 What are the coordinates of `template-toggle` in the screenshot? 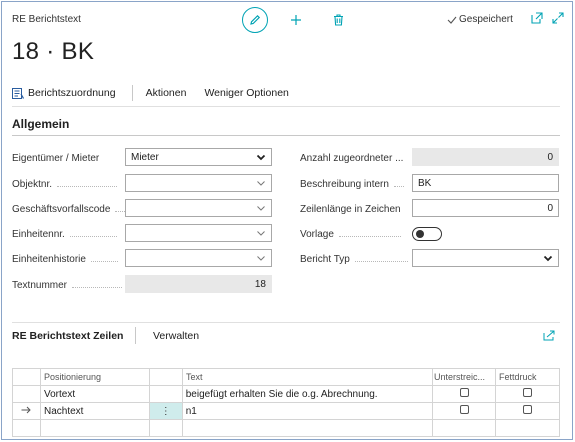 It's located at (427, 234).